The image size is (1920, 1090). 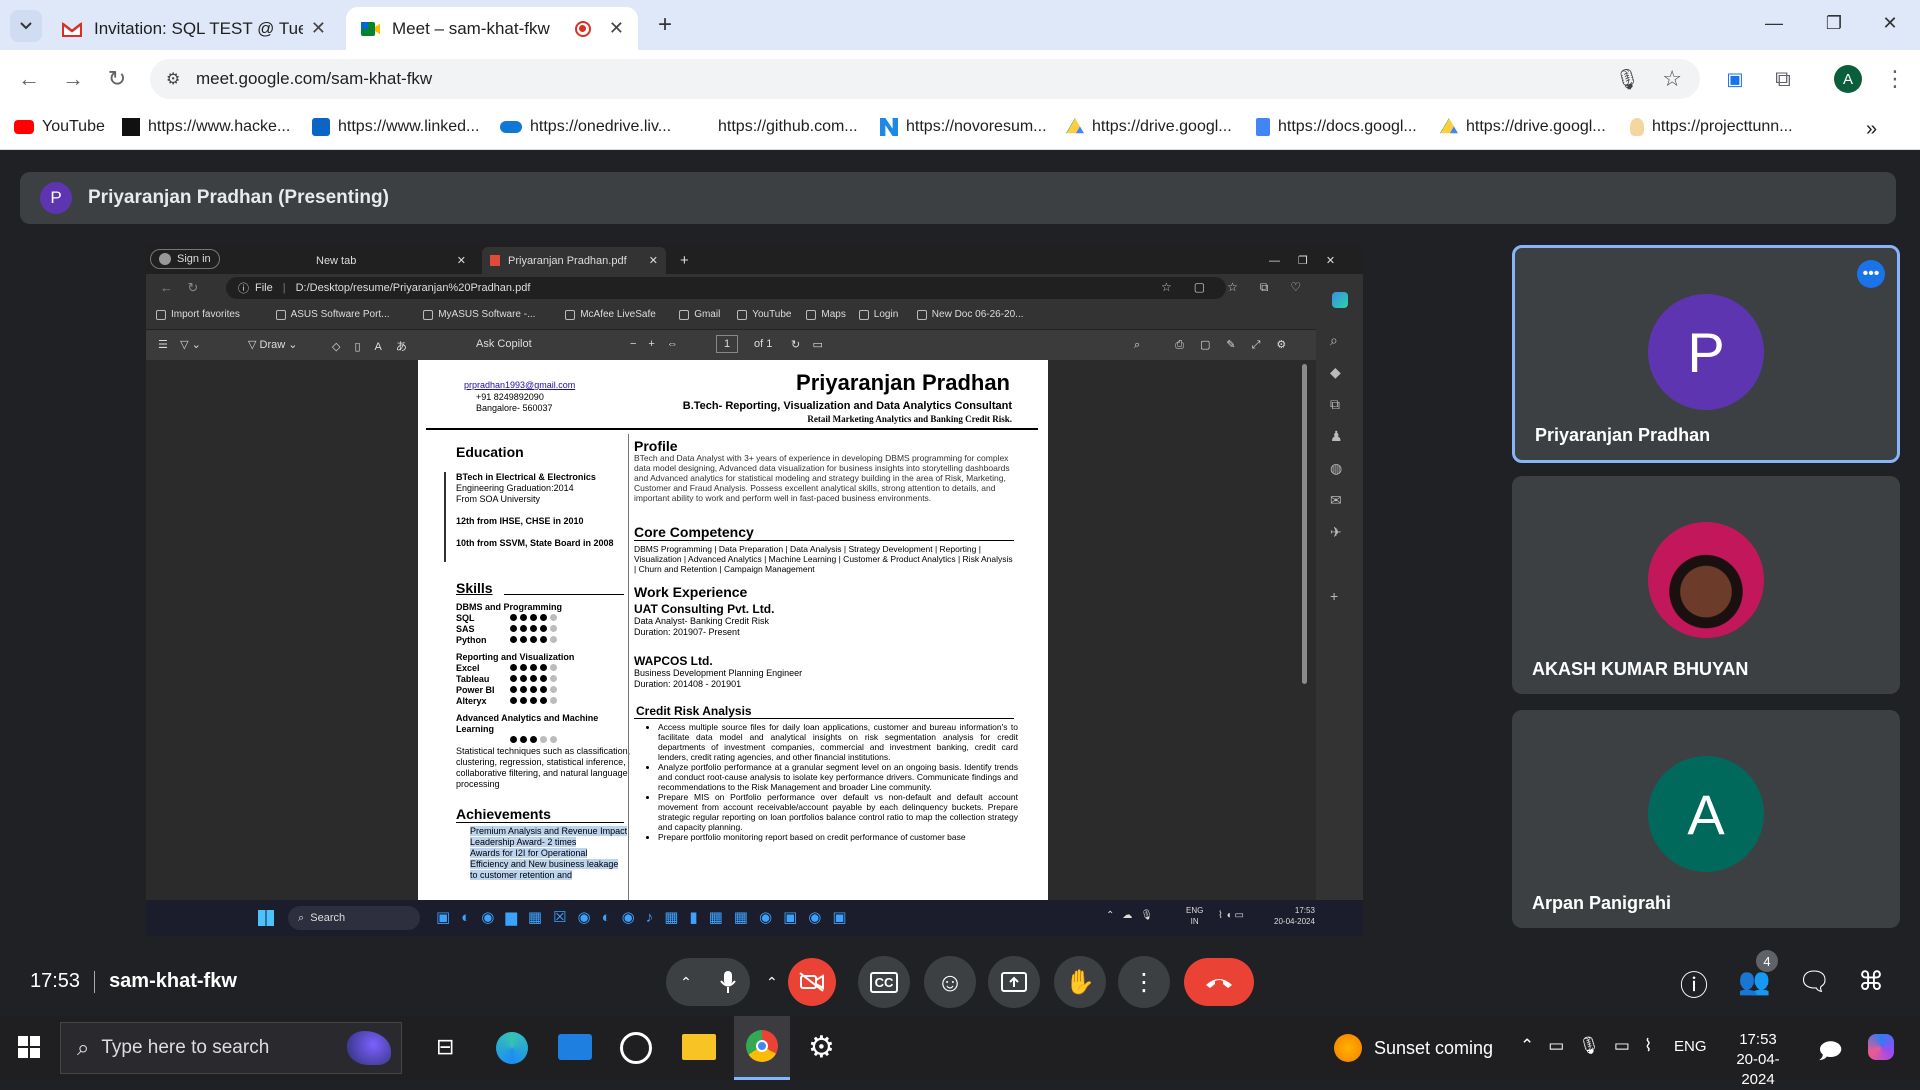 I want to click on chat-icon: 🗨, so click(x=1815, y=981).